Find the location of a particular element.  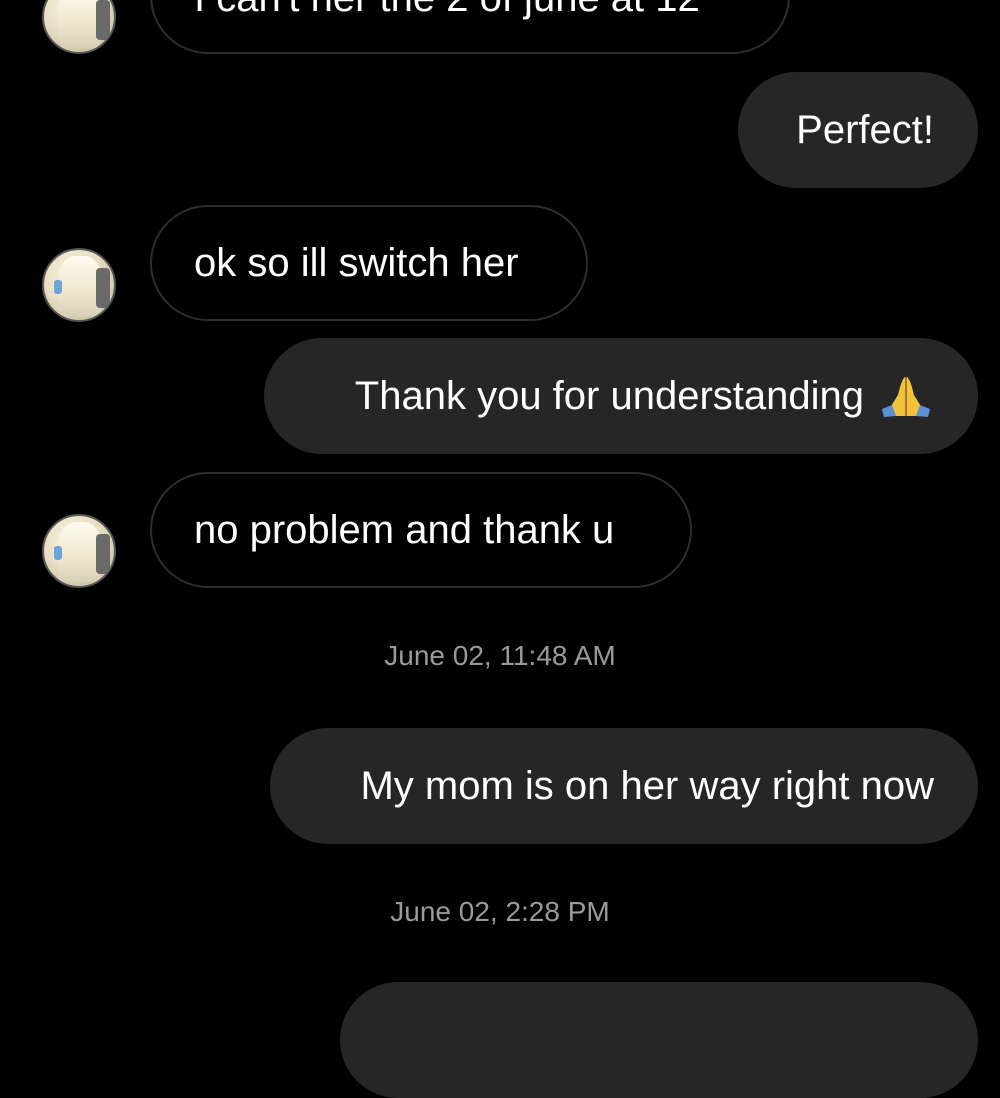

message-text: Perfect! is located at coordinates (865, 130).